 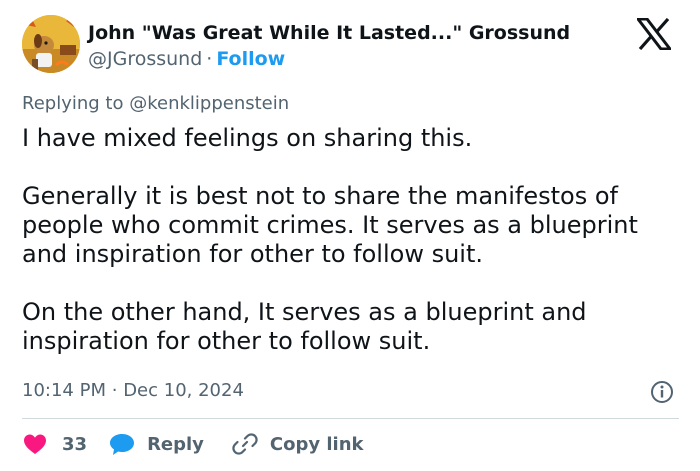 What do you see at coordinates (316, 444) in the screenshot?
I see `copy-link-label: Copy link` at bounding box center [316, 444].